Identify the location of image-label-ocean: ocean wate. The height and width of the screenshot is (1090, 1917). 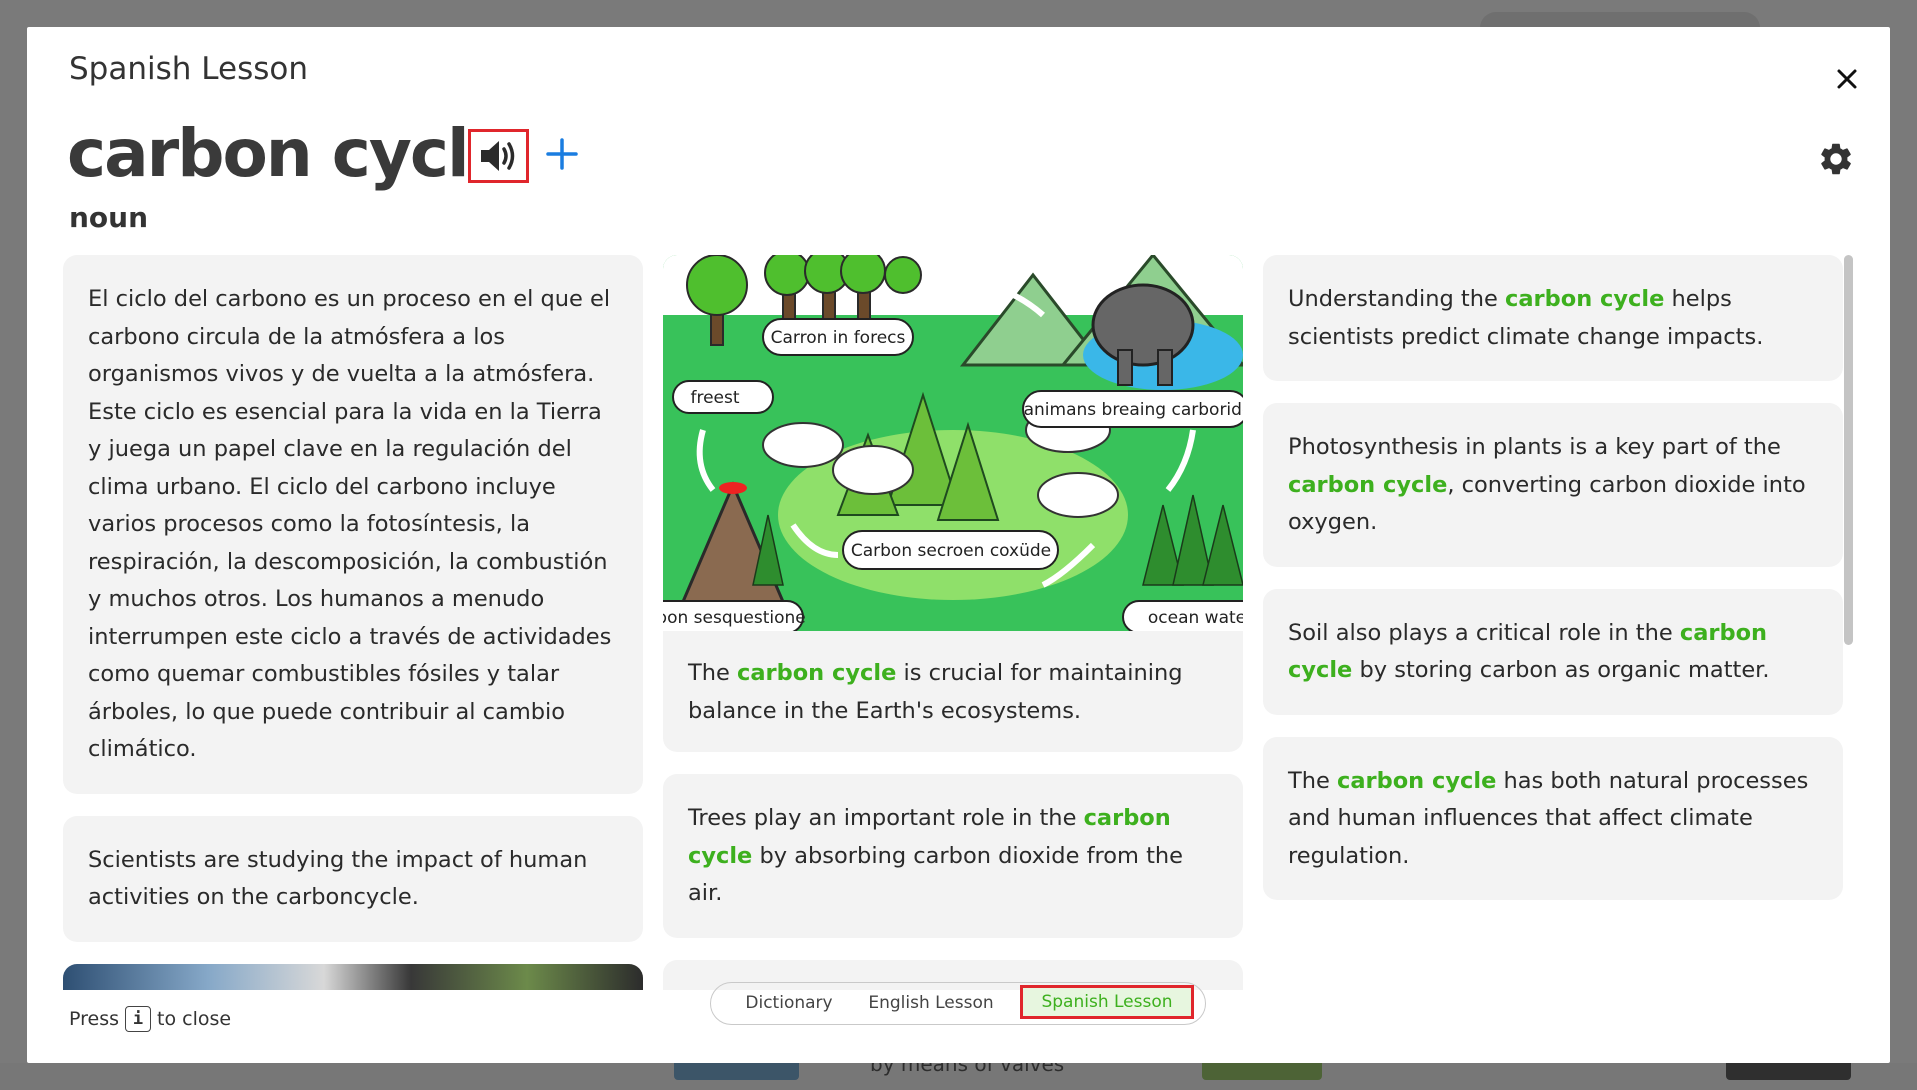
(1195, 618).